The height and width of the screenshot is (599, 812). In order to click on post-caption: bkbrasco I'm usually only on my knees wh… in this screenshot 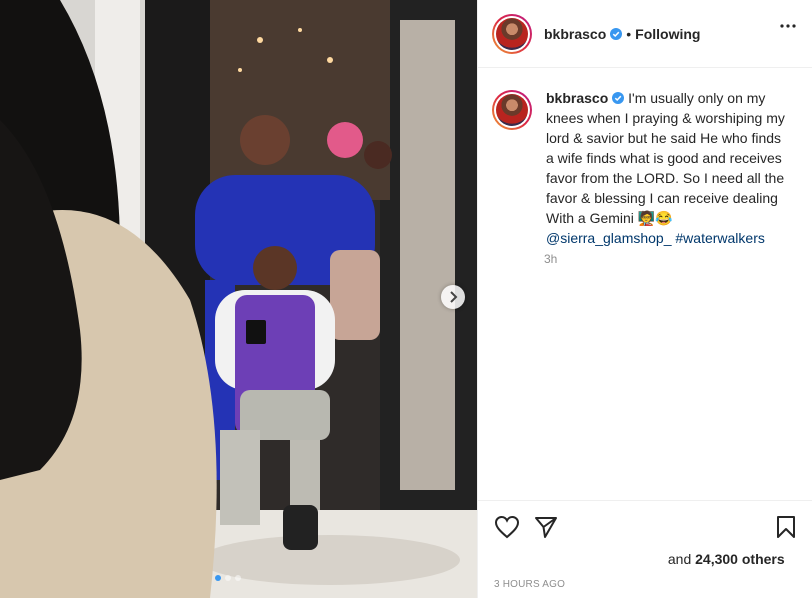, I will do `click(642, 168)`.